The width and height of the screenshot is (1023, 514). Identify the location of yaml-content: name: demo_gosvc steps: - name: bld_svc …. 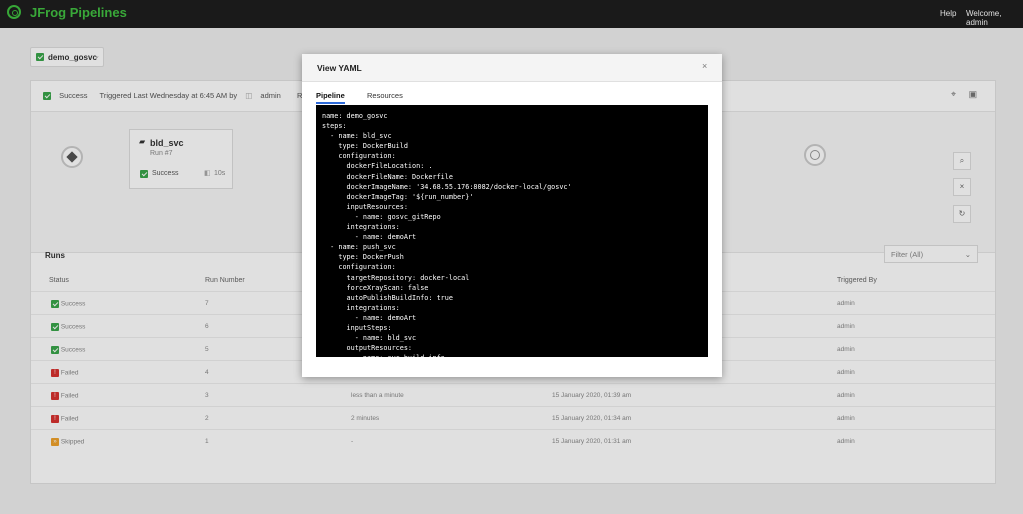
(447, 234).